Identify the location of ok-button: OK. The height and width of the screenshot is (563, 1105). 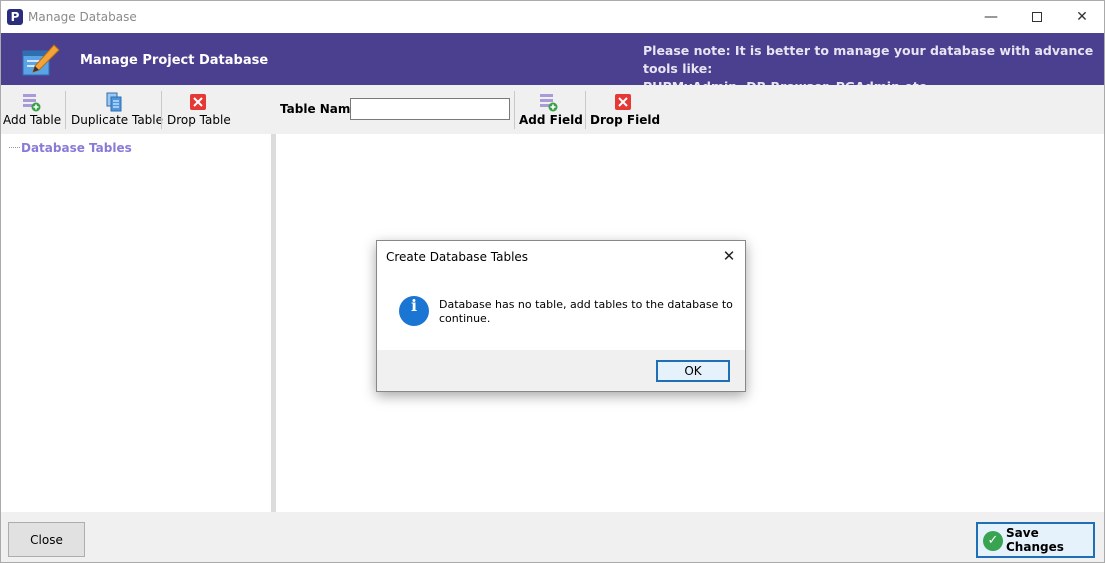
(693, 371).